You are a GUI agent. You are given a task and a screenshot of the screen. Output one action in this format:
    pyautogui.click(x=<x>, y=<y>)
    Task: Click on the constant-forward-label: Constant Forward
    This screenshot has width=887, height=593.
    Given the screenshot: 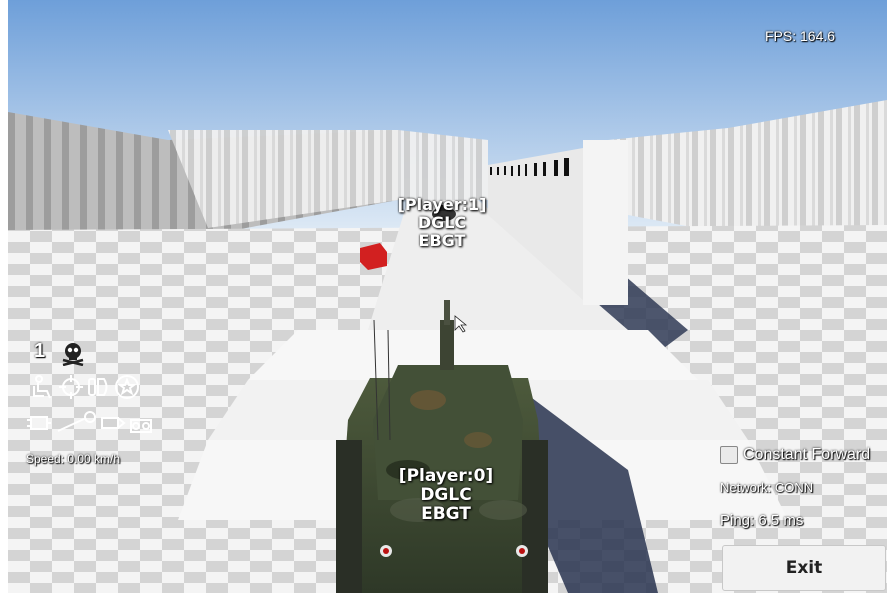 What is the action you would take?
    pyautogui.click(x=807, y=454)
    